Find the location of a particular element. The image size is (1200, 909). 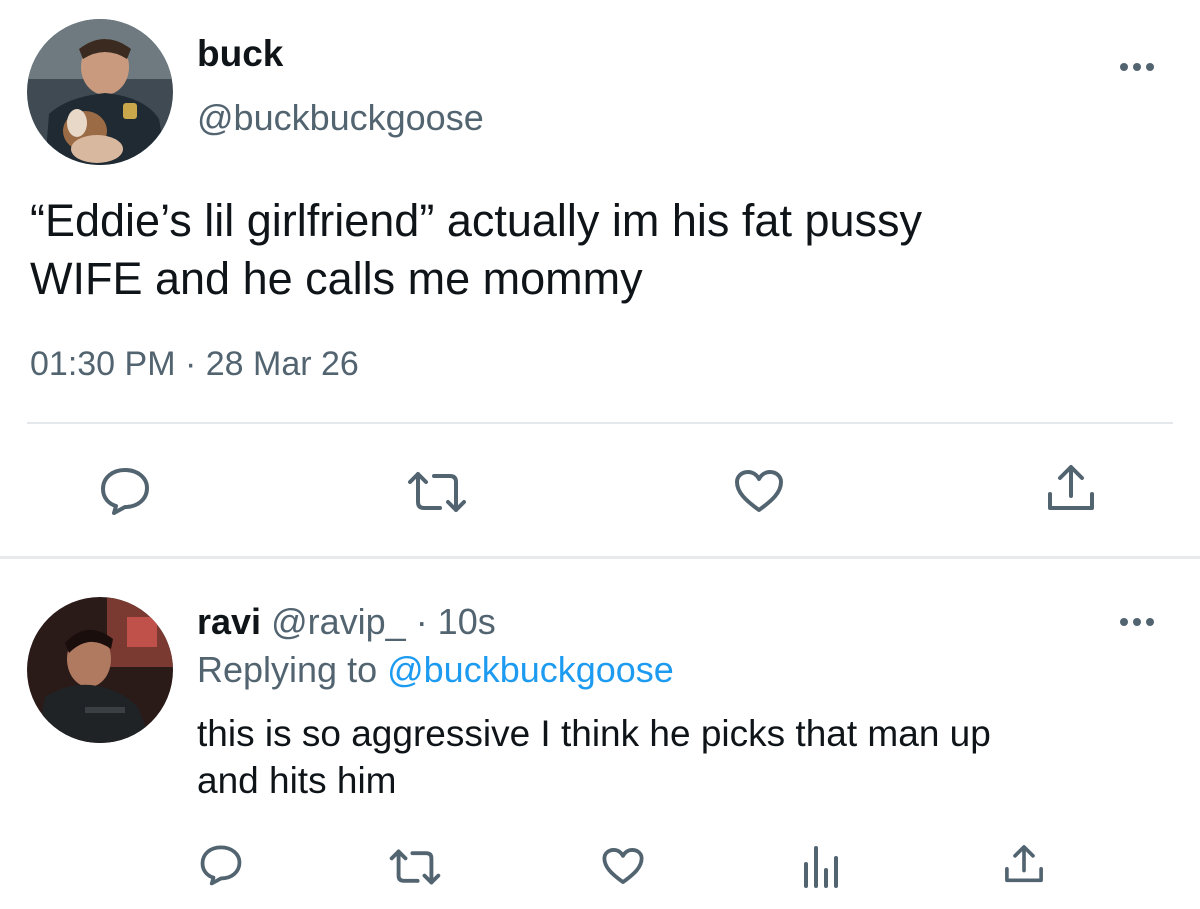

reply-icon is located at coordinates (125, 491).